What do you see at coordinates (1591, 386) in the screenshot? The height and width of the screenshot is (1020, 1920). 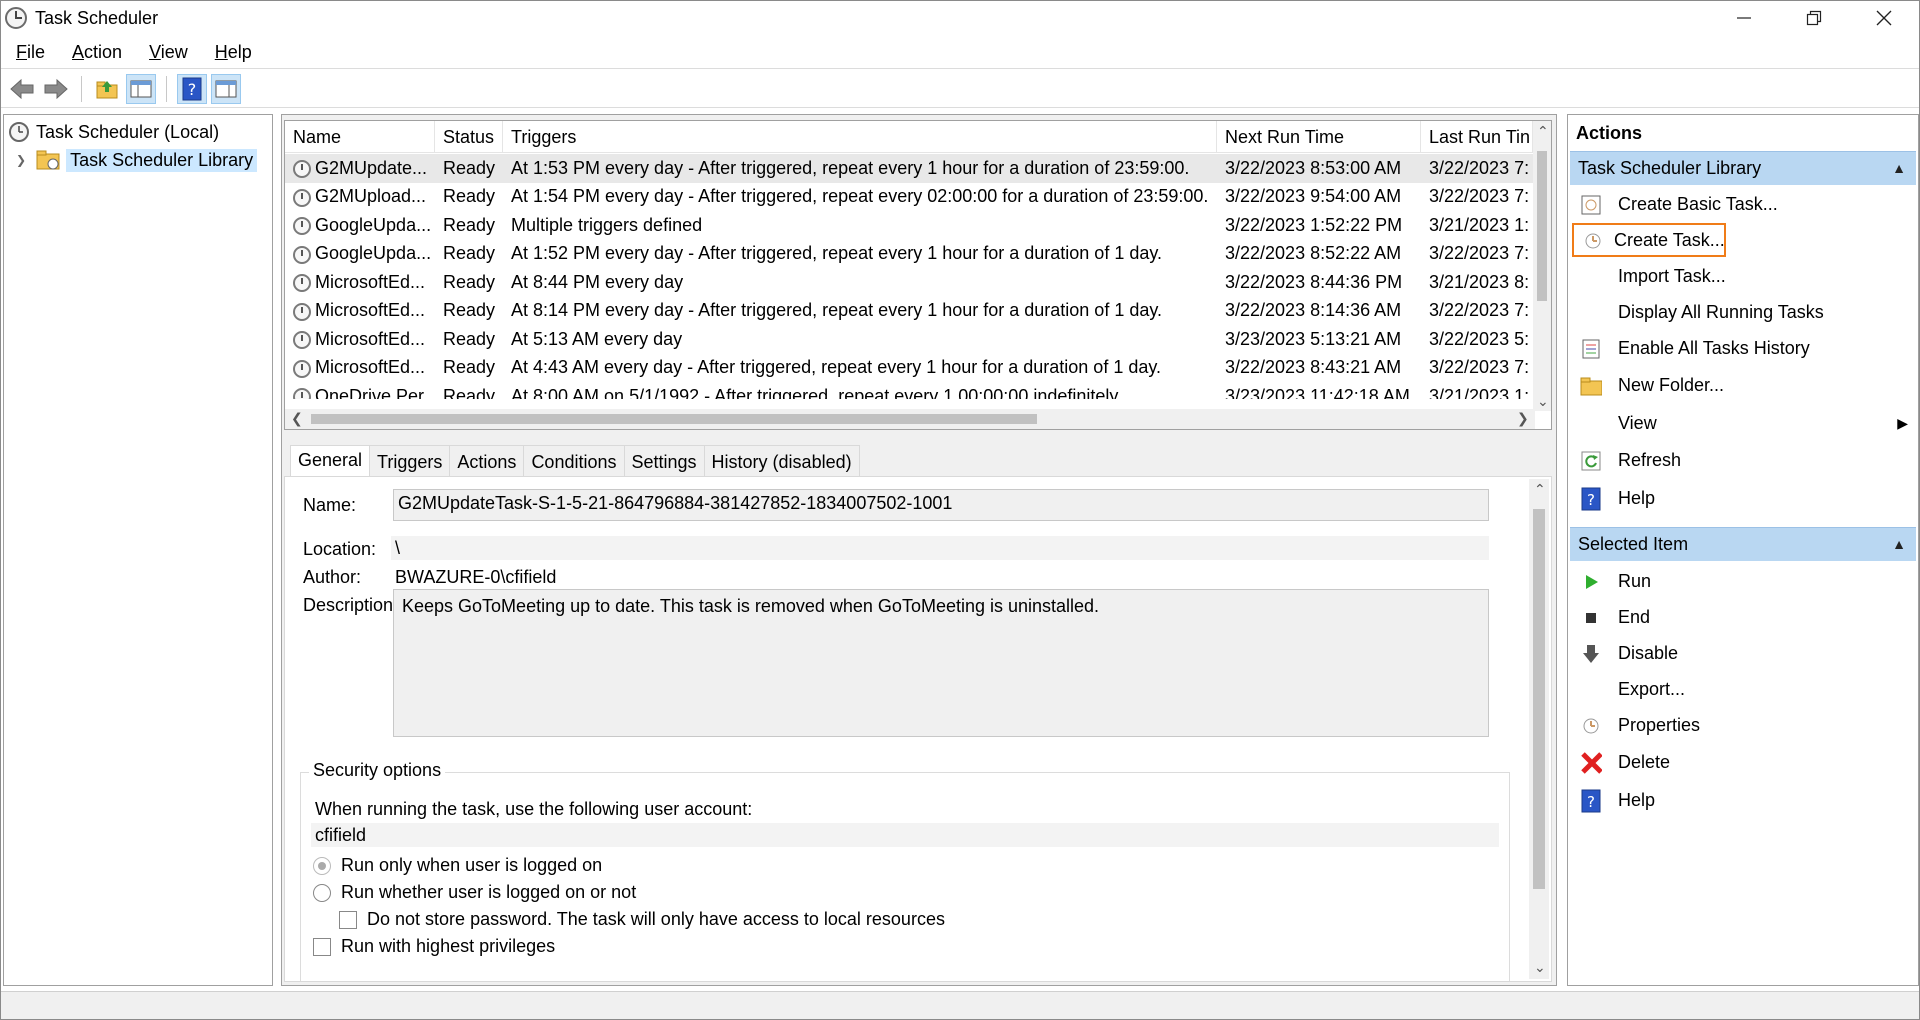 I see `new-folder-icon` at bounding box center [1591, 386].